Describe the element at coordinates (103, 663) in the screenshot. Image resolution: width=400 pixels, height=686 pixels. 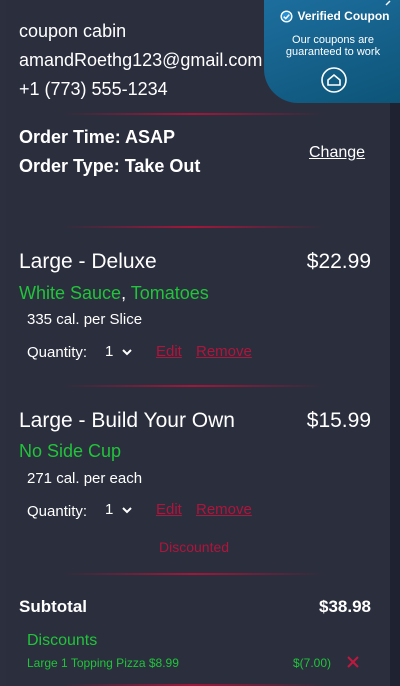
I see `discount-item: Large 1 Topping Pizza $8.99` at that location.